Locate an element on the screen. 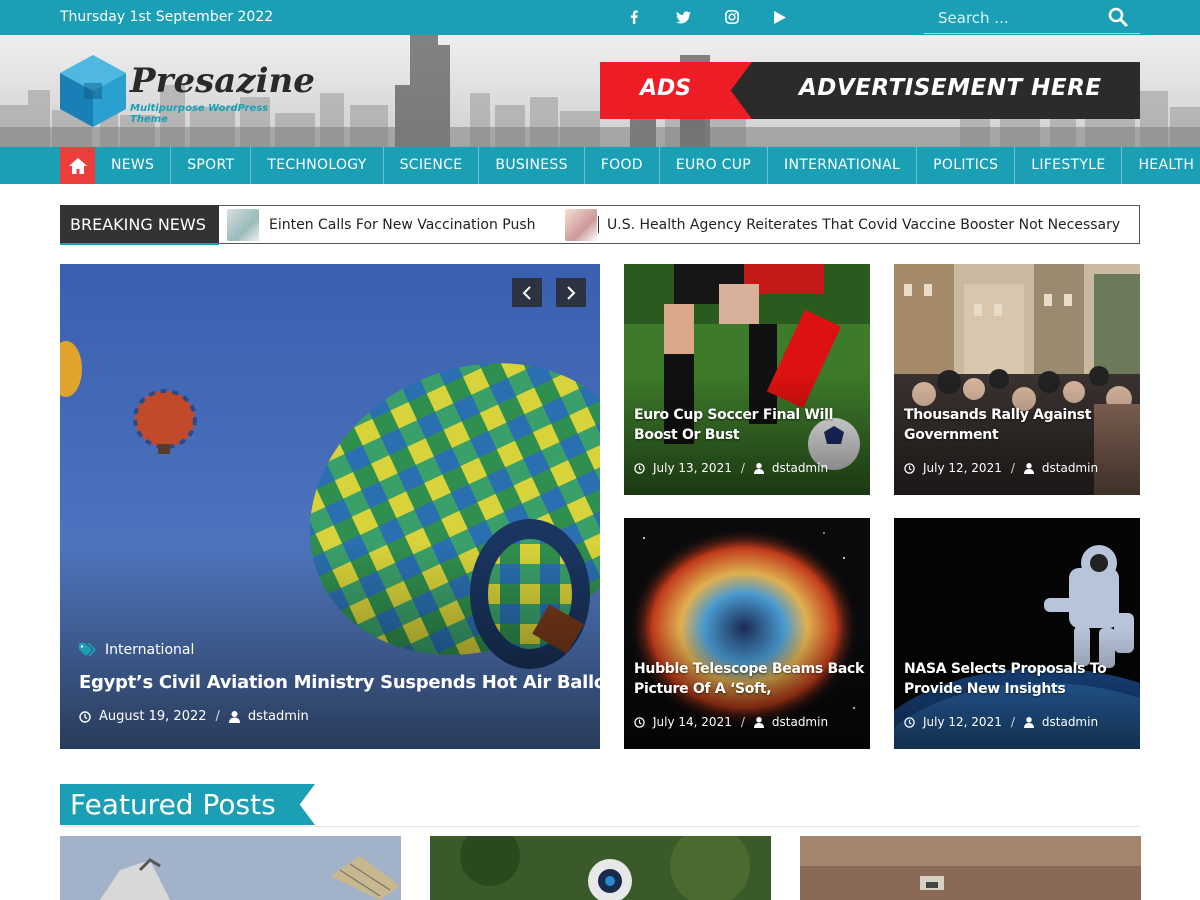  advertisement-banner: ADS ADVERTISEMENT HERE is located at coordinates (870, 90).